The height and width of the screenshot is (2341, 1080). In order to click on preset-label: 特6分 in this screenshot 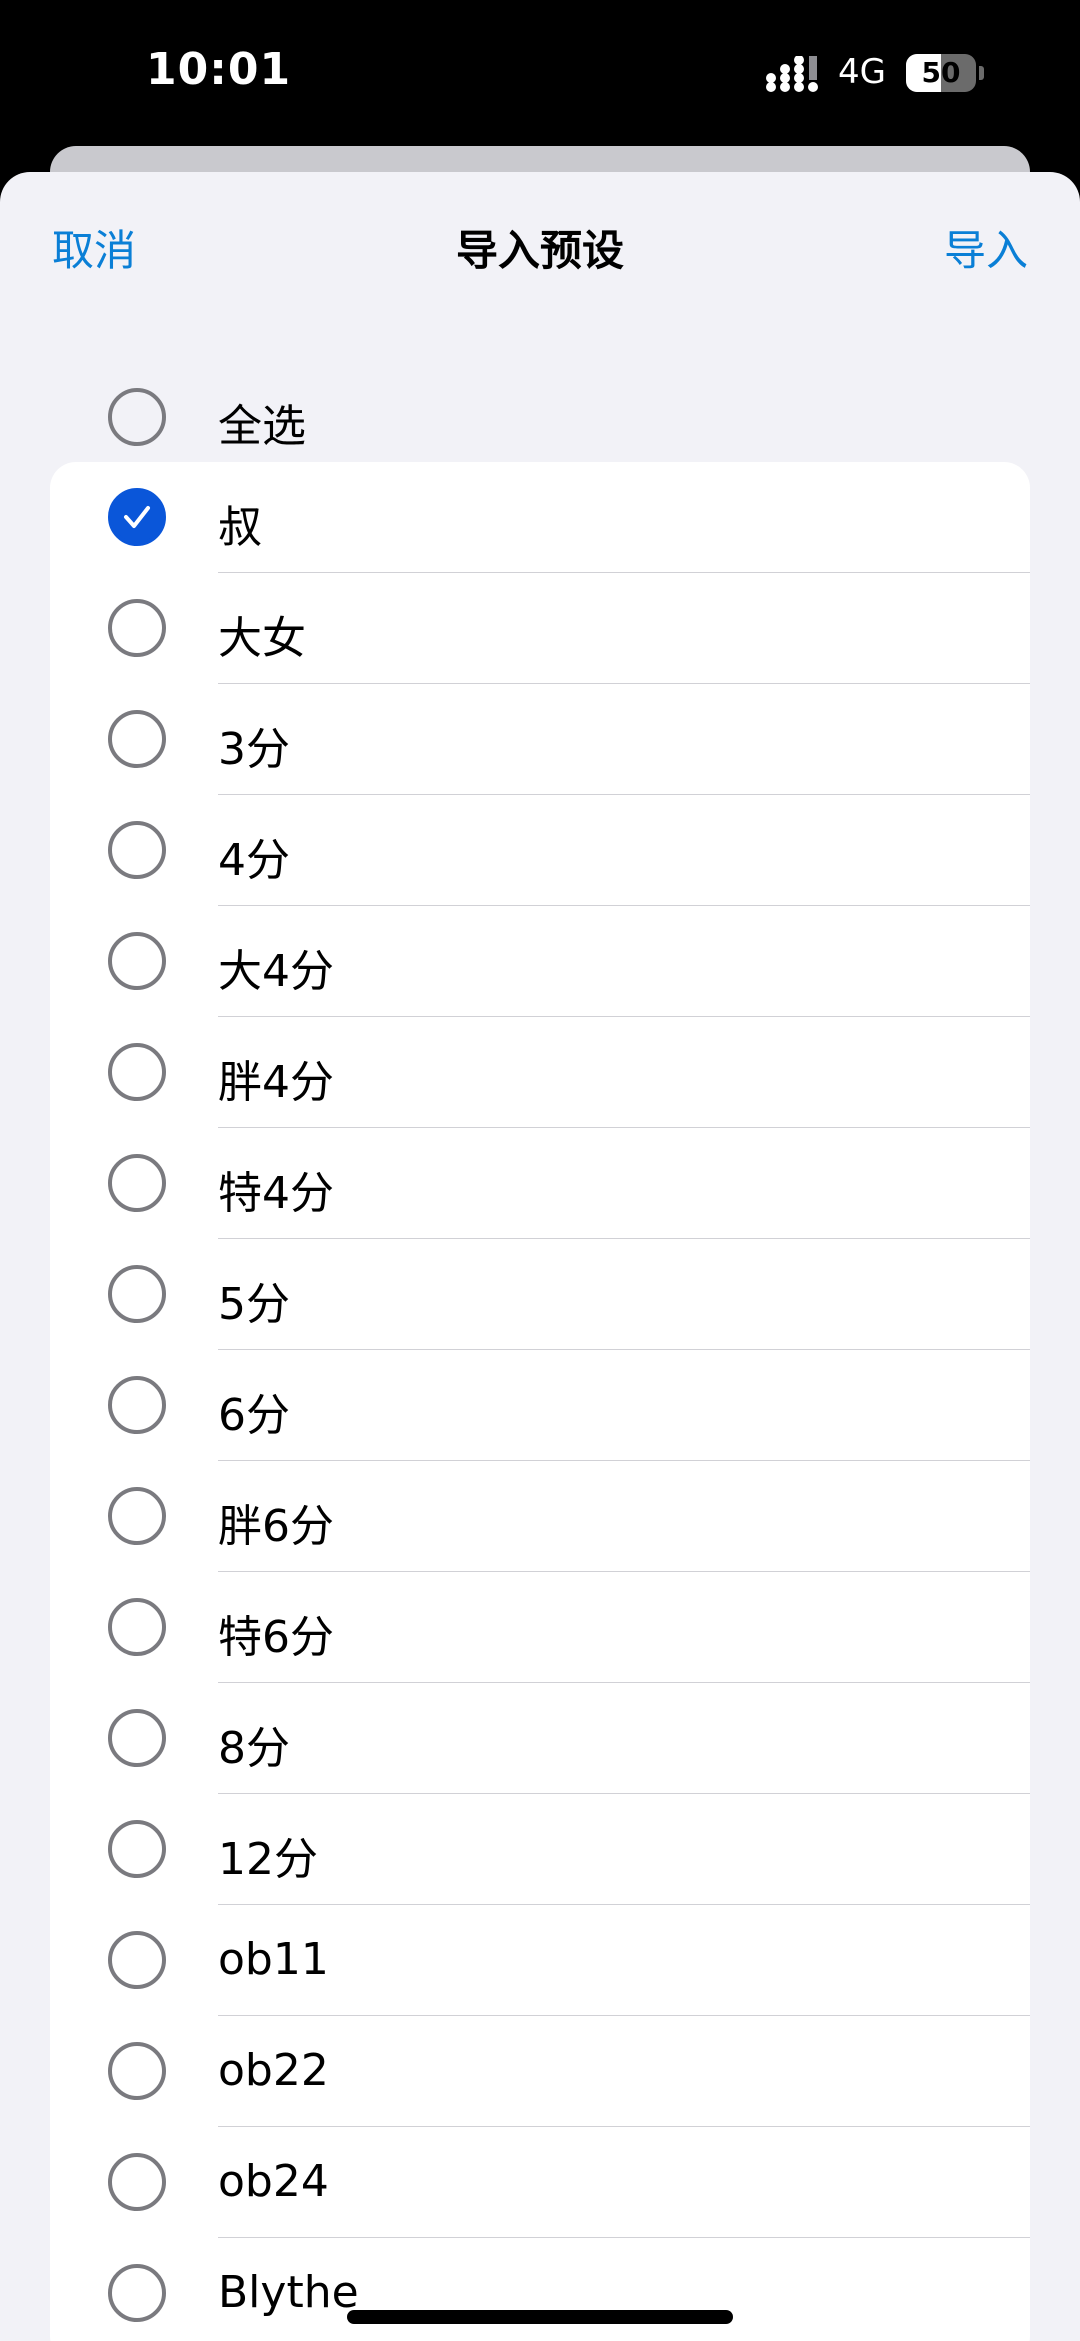, I will do `click(276, 1637)`.